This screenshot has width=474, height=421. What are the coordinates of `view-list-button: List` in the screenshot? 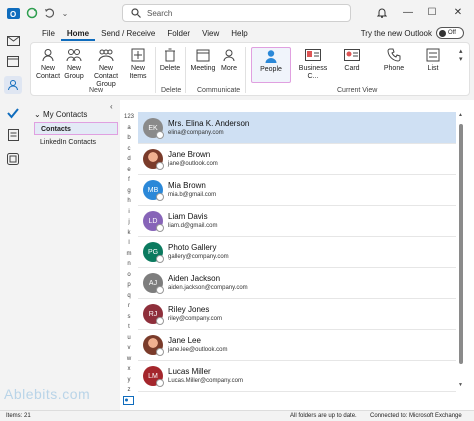 It's located at (433, 60).